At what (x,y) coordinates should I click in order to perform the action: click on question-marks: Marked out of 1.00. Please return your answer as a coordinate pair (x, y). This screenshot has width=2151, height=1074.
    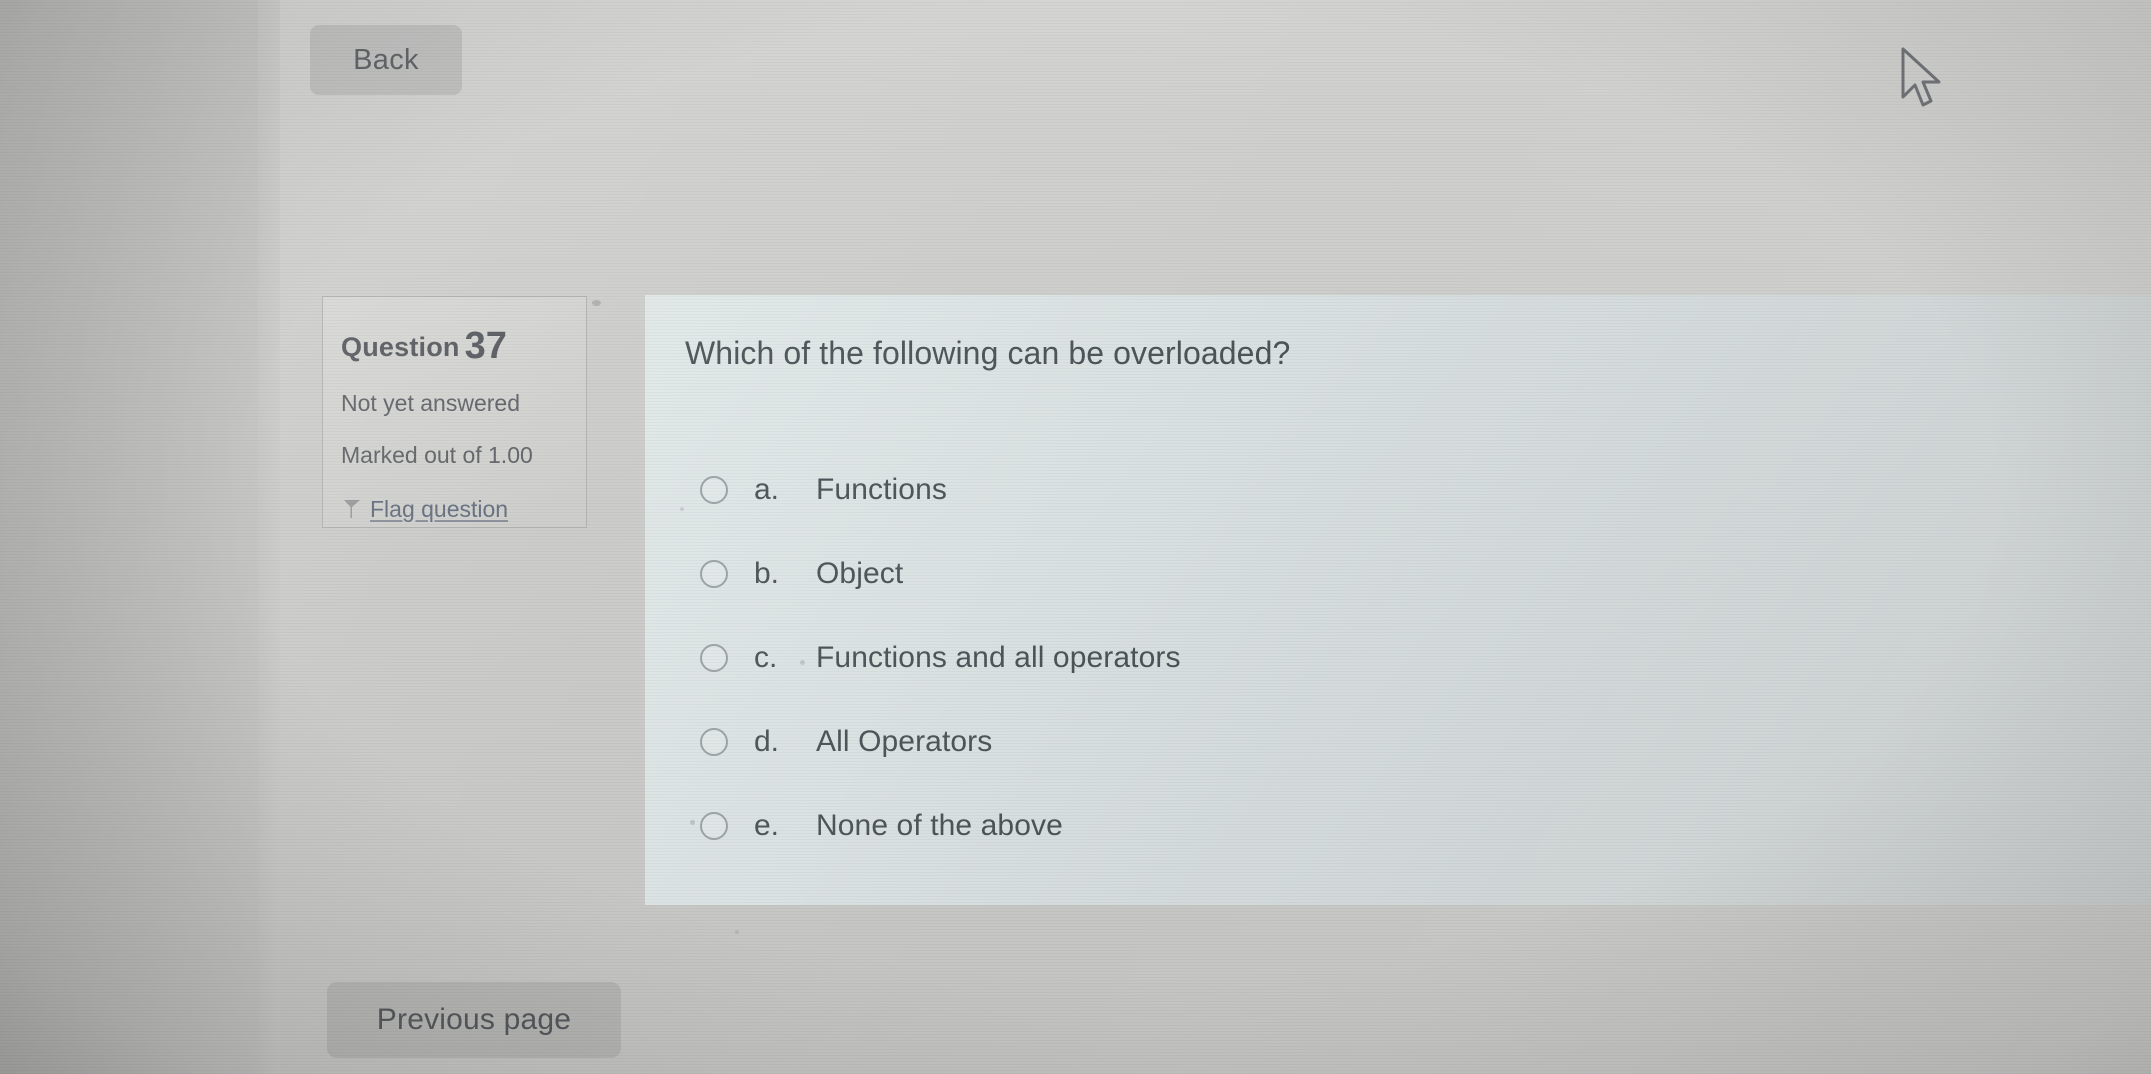
    Looking at the image, I should click on (437, 454).